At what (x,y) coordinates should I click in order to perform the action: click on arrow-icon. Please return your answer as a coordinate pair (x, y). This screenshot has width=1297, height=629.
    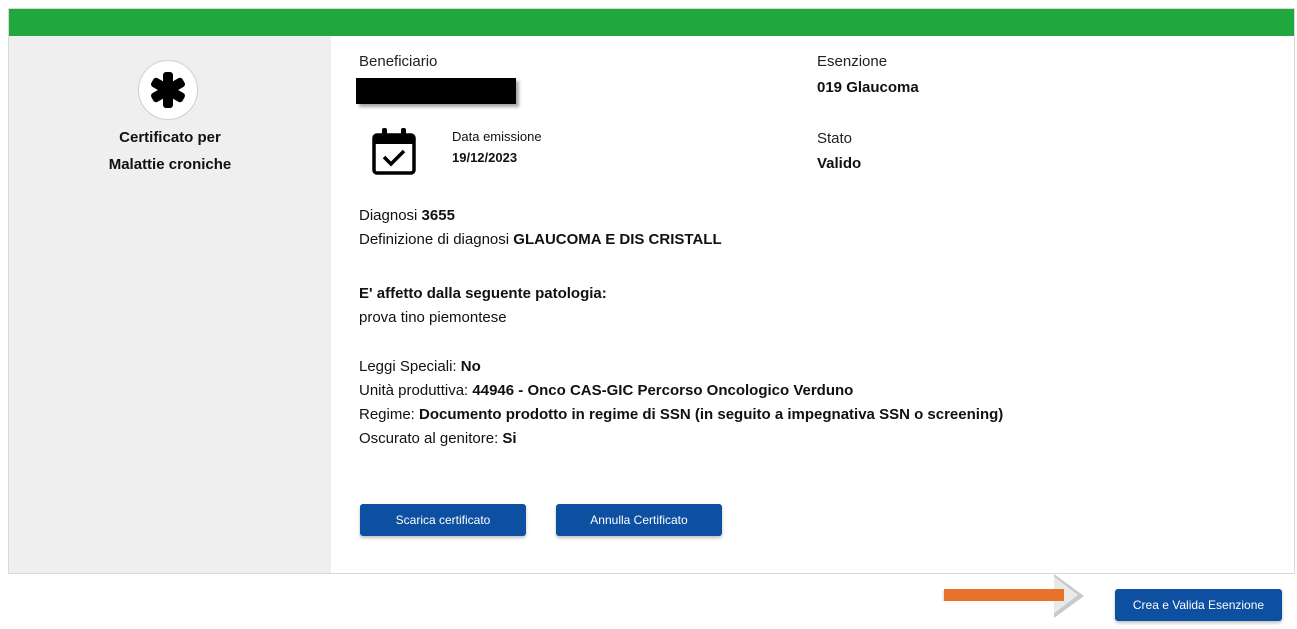
    Looking at the image, I should click on (1011, 599).